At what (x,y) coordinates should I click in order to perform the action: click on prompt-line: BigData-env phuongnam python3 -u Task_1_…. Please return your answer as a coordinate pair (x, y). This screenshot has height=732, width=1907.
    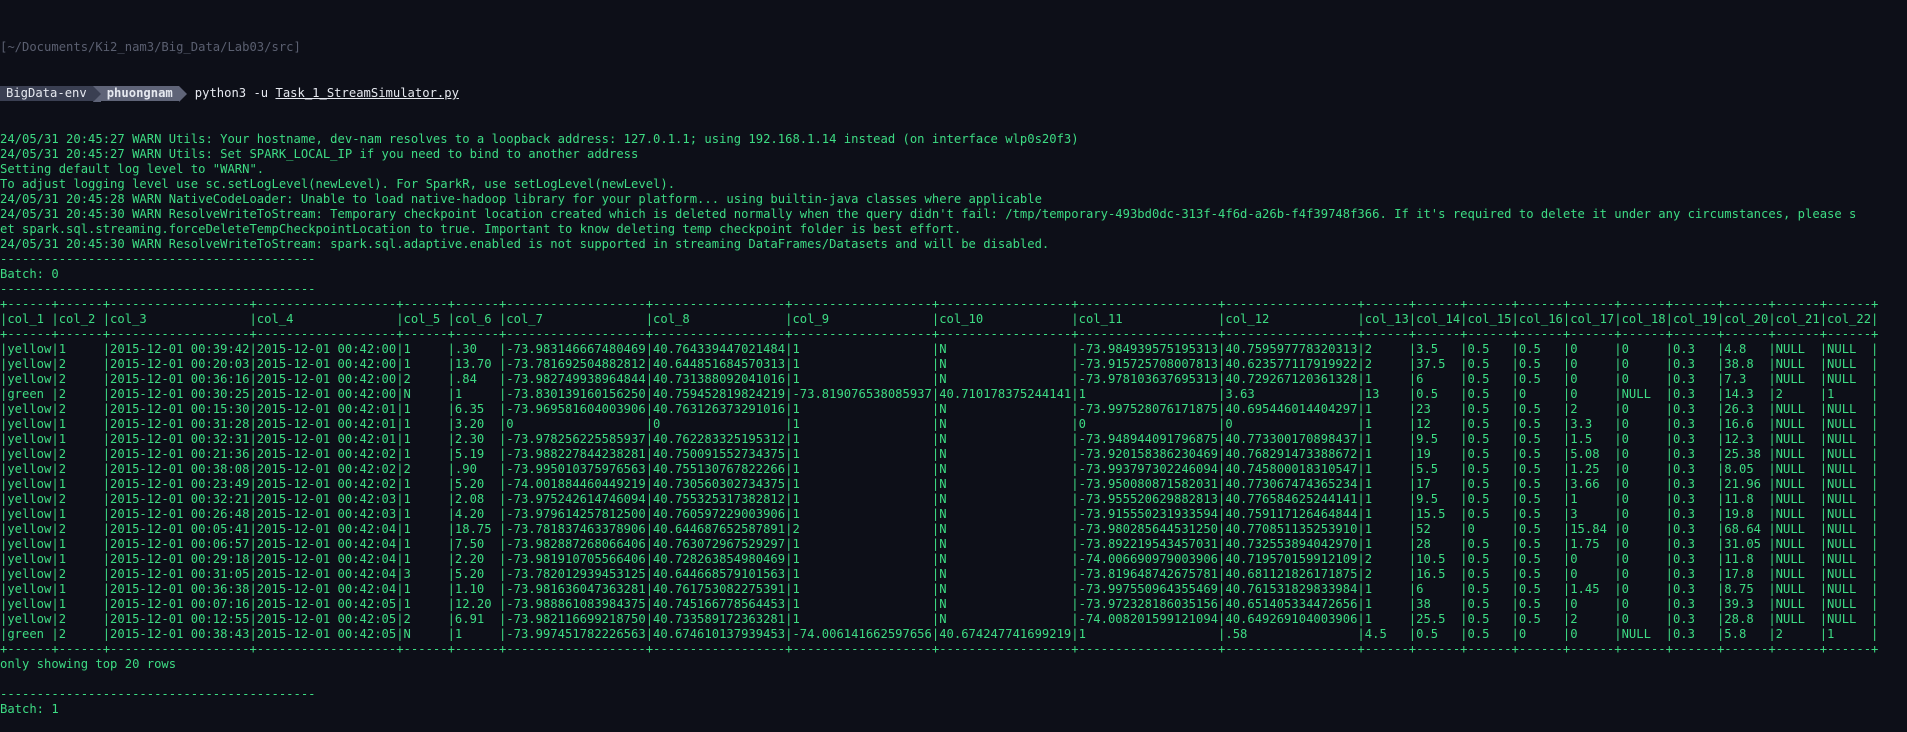
    Looking at the image, I should click on (953, 93).